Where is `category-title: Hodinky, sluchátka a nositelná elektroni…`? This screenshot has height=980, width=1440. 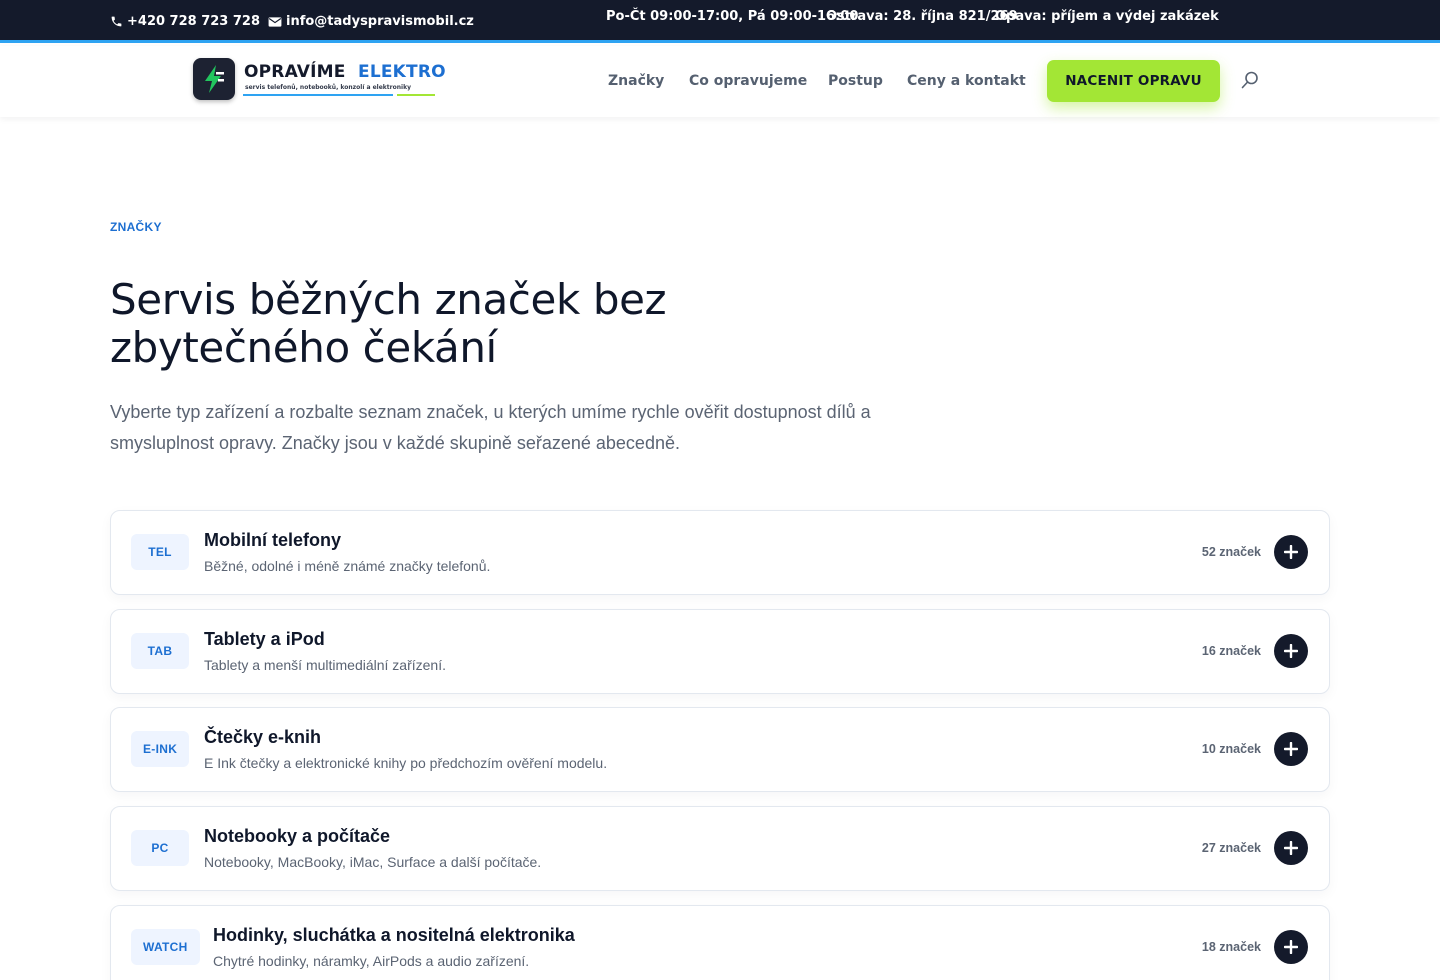 category-title: Hodinky, sluchátka a nositelná elektroni… is located at coordinates (394, 935).